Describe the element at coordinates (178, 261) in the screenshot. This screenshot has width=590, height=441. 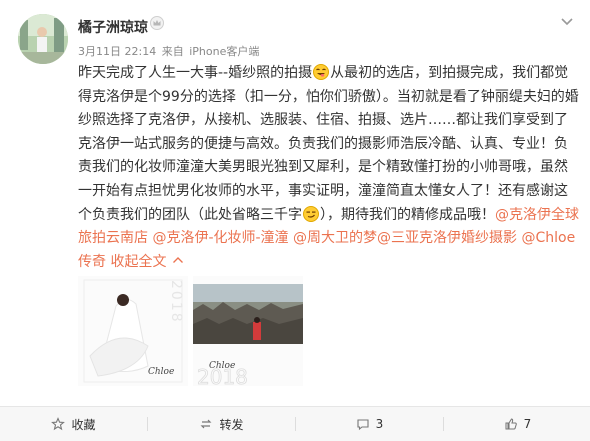
I see `chevron-up-icon` at that location.